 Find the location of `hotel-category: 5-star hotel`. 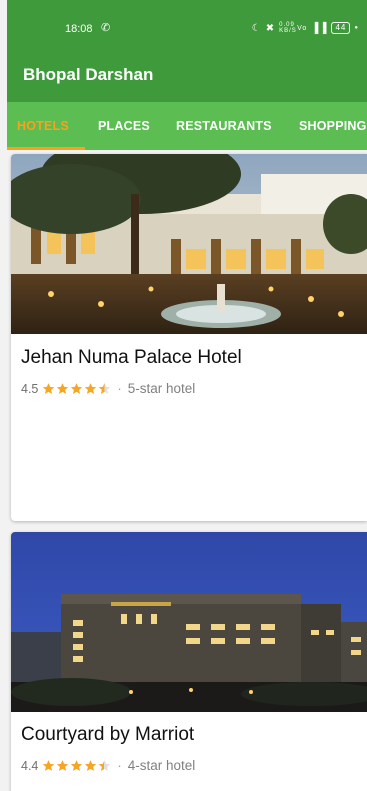

hotel-category: 5-star hotel is located at coordinates (161, 388).